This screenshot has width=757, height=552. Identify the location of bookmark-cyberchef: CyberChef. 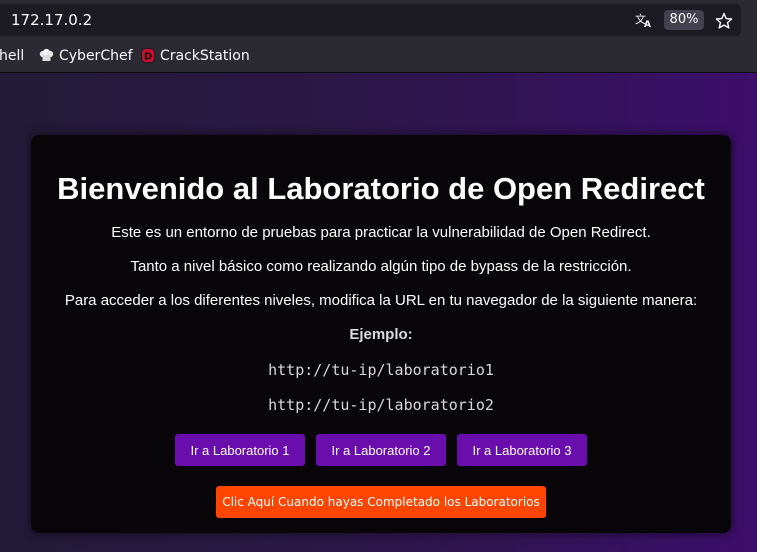
(86, 56).